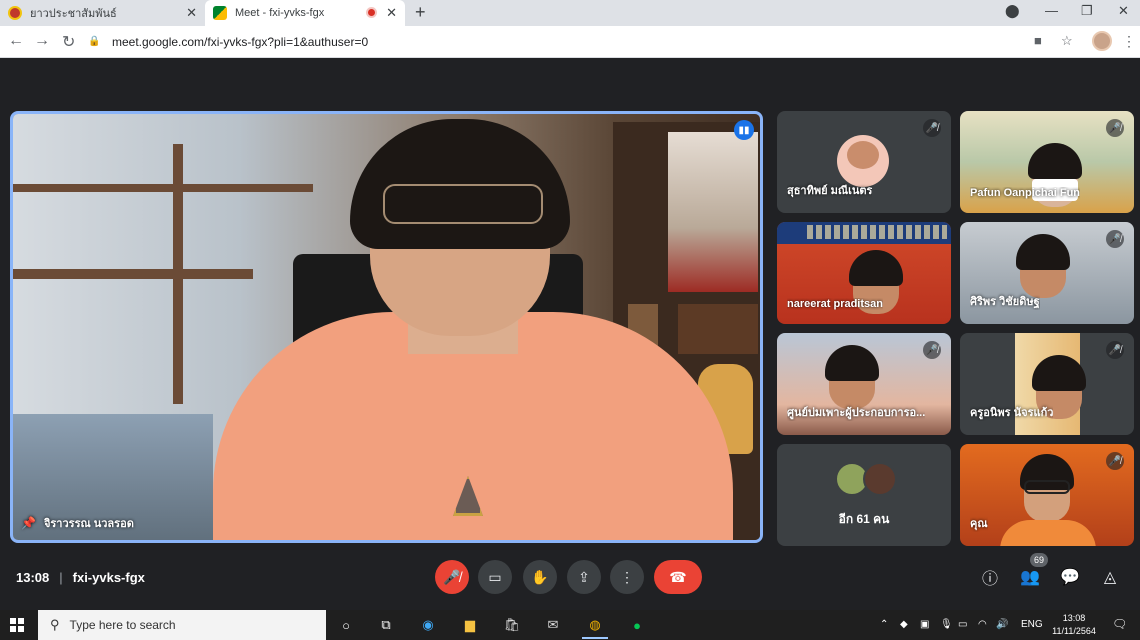 The image size is (1140, 640). Describe the element at coordinates (864, 519) in the screenshot. I see `more-participants-label: อีก 61 คน` at that location.